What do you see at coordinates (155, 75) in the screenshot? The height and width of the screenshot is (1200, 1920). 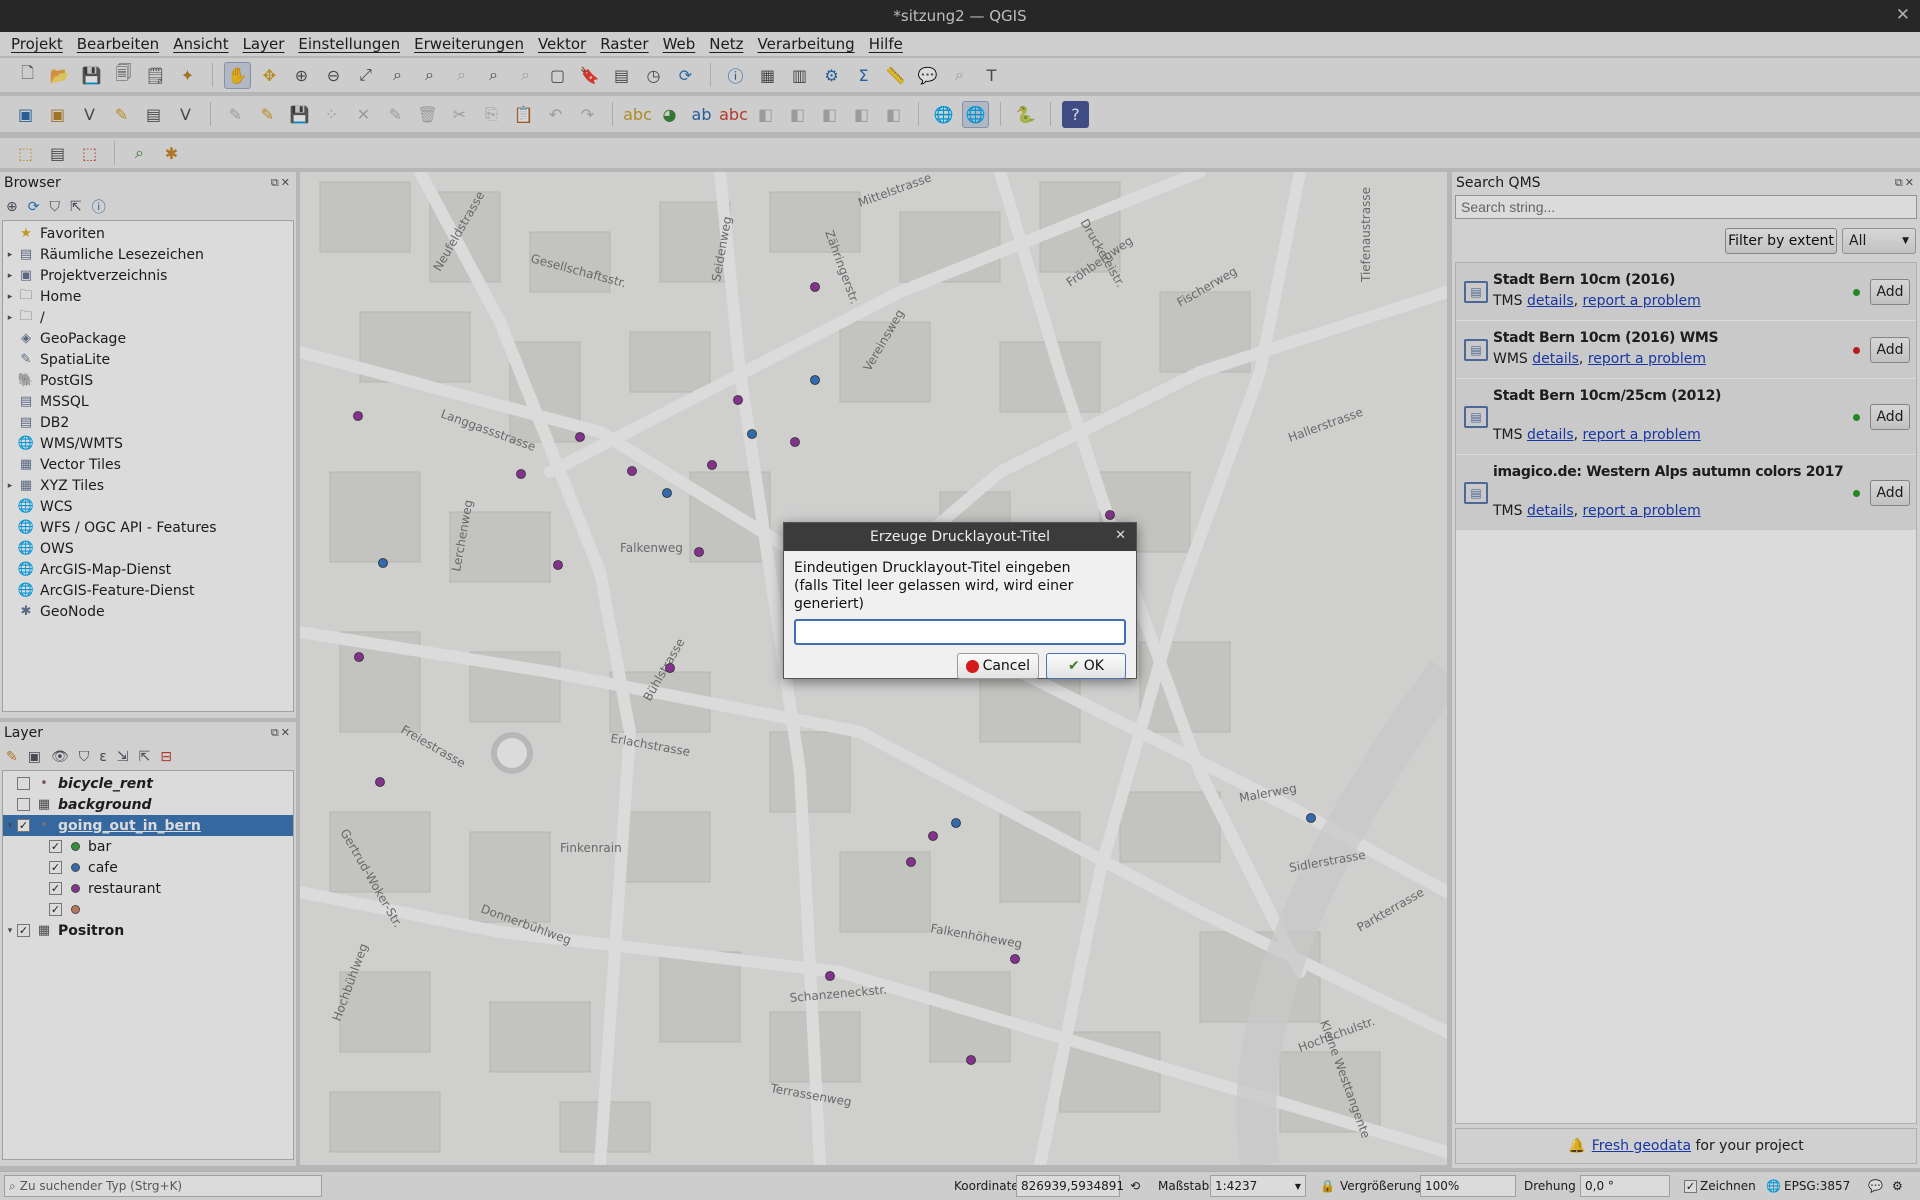 I see `layout-manager-icon: 🗒` at bounding box center [155, 75].